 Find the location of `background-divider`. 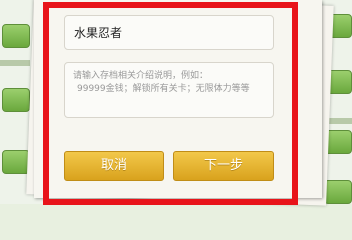

background-divider is located at coordinates (15, 63).